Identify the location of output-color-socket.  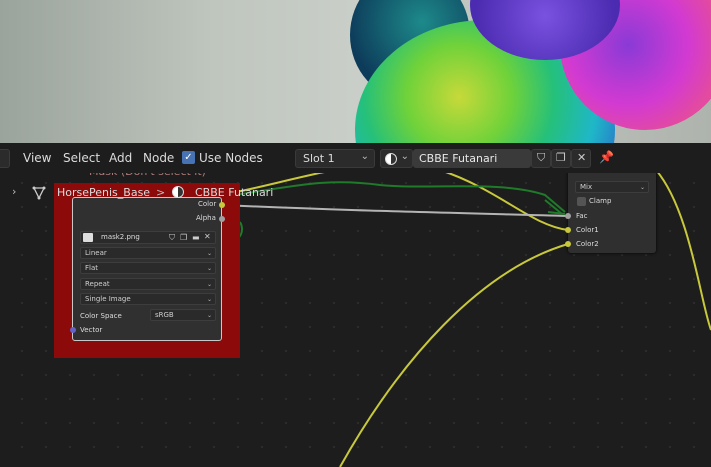
(222, 205).